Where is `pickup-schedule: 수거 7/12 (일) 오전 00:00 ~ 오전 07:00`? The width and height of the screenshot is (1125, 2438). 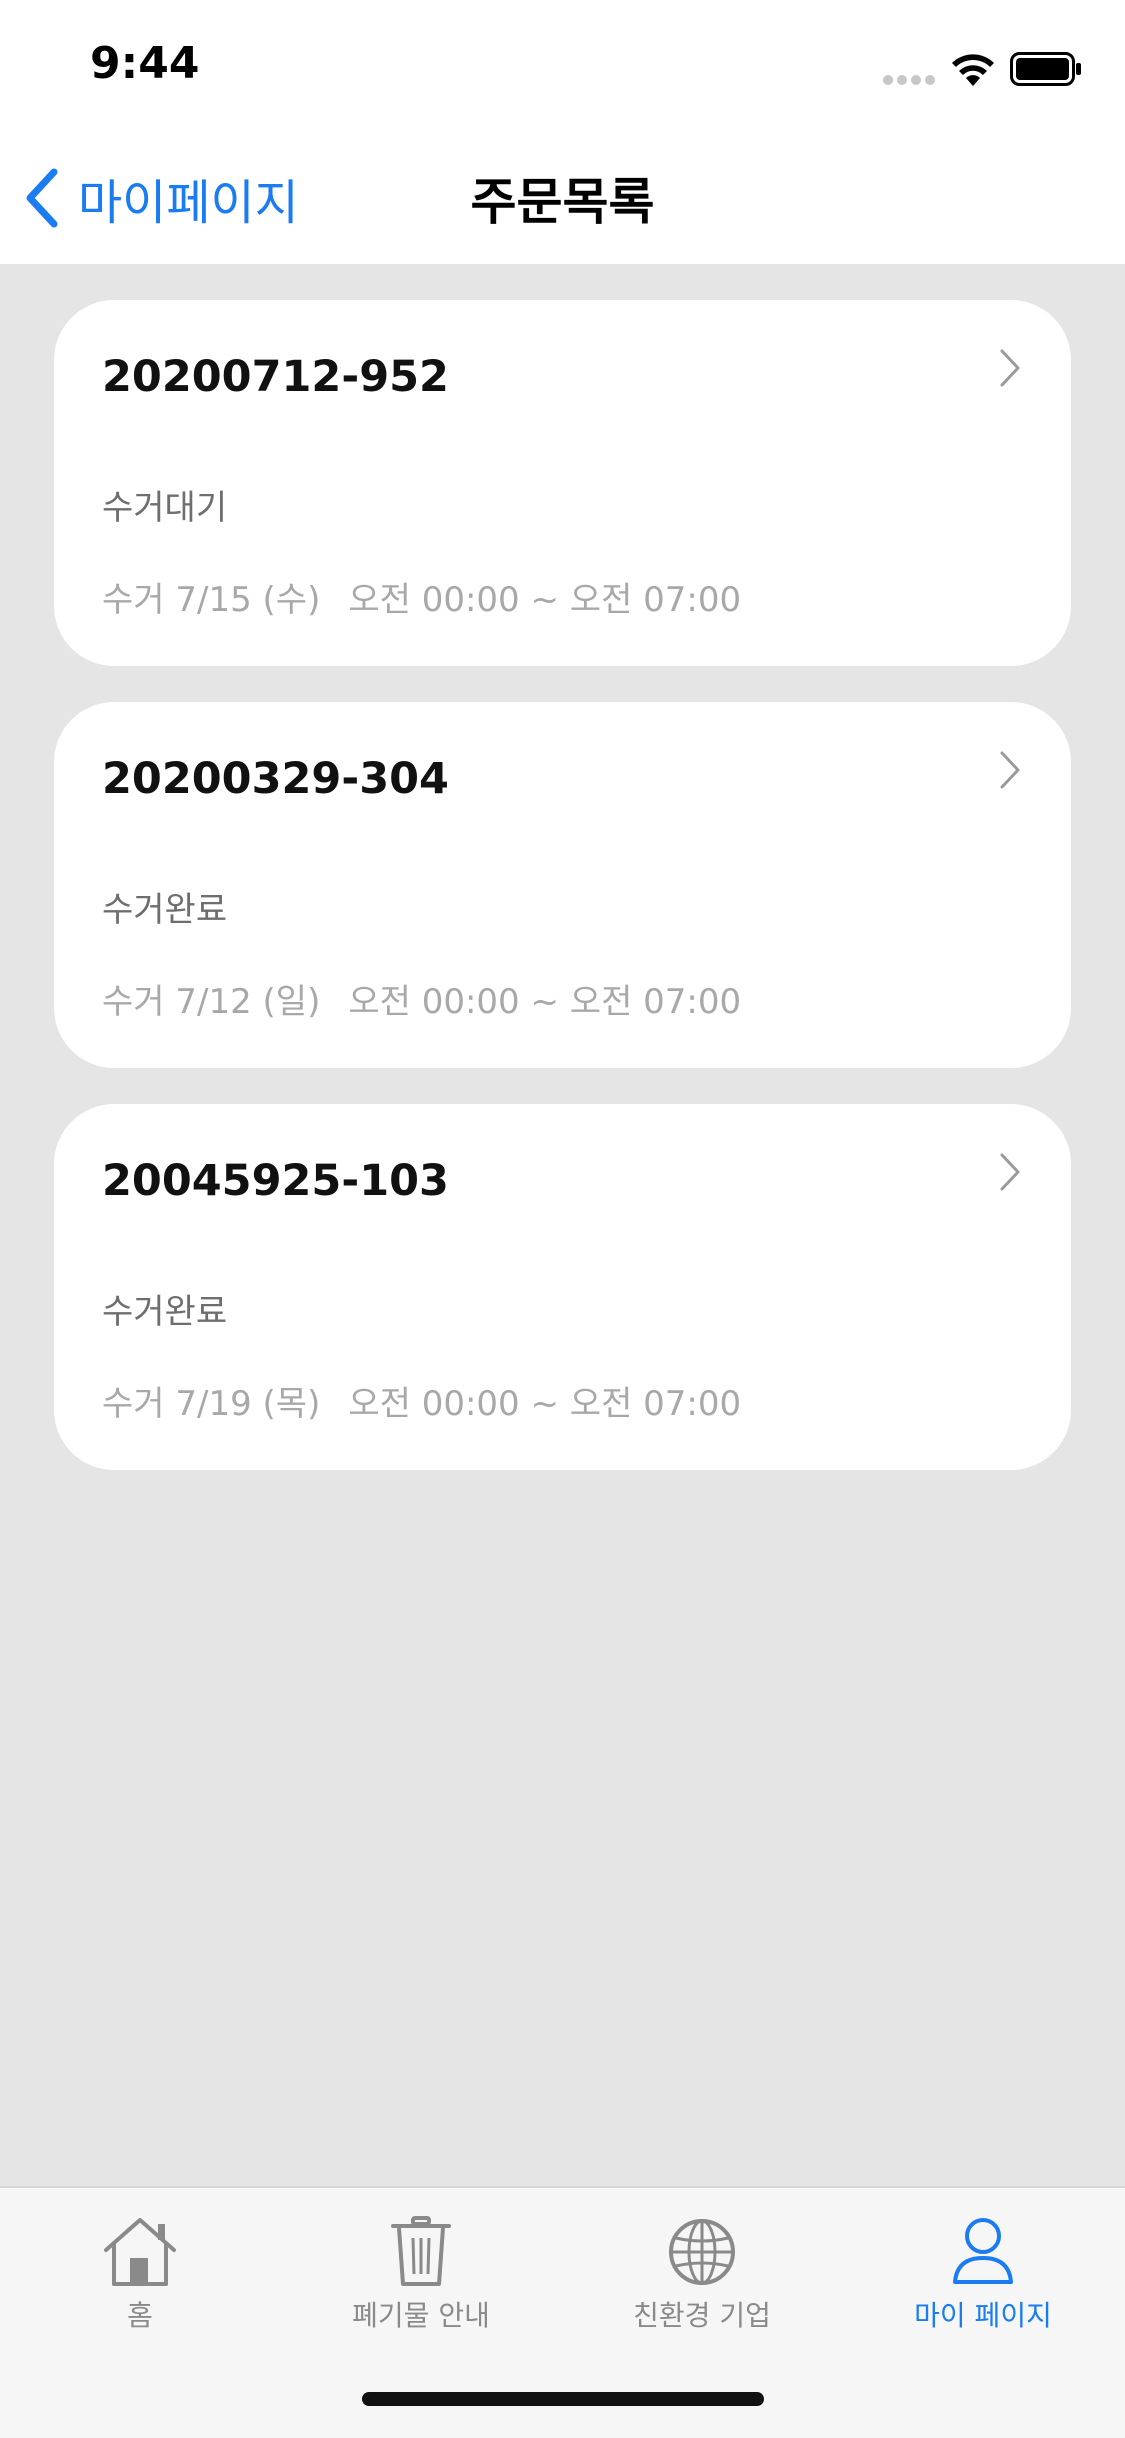
pickup-schedule: 수거 7/12 (일) 오전 00:00 ~ 오전 07:00 is located at coordinates (421, 998).